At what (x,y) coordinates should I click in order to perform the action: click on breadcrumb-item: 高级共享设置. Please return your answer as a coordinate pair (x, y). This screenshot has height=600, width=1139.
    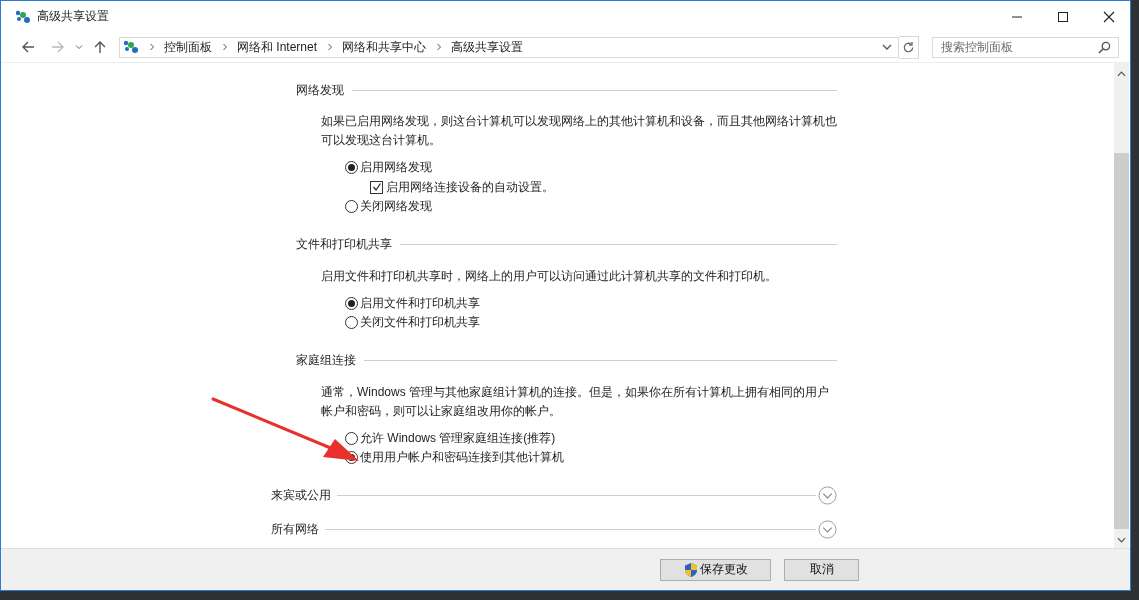
    Looking at the image, I should click on (487, 47).